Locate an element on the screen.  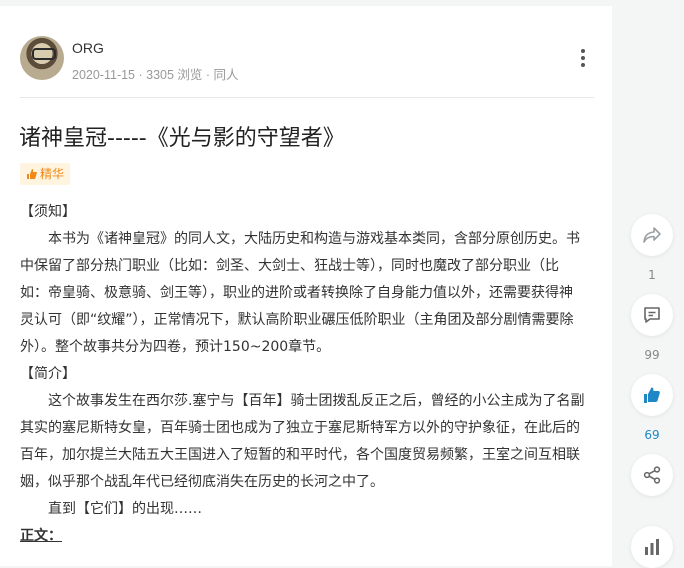
forward-count: 1 is located at coordinates (652, 275).